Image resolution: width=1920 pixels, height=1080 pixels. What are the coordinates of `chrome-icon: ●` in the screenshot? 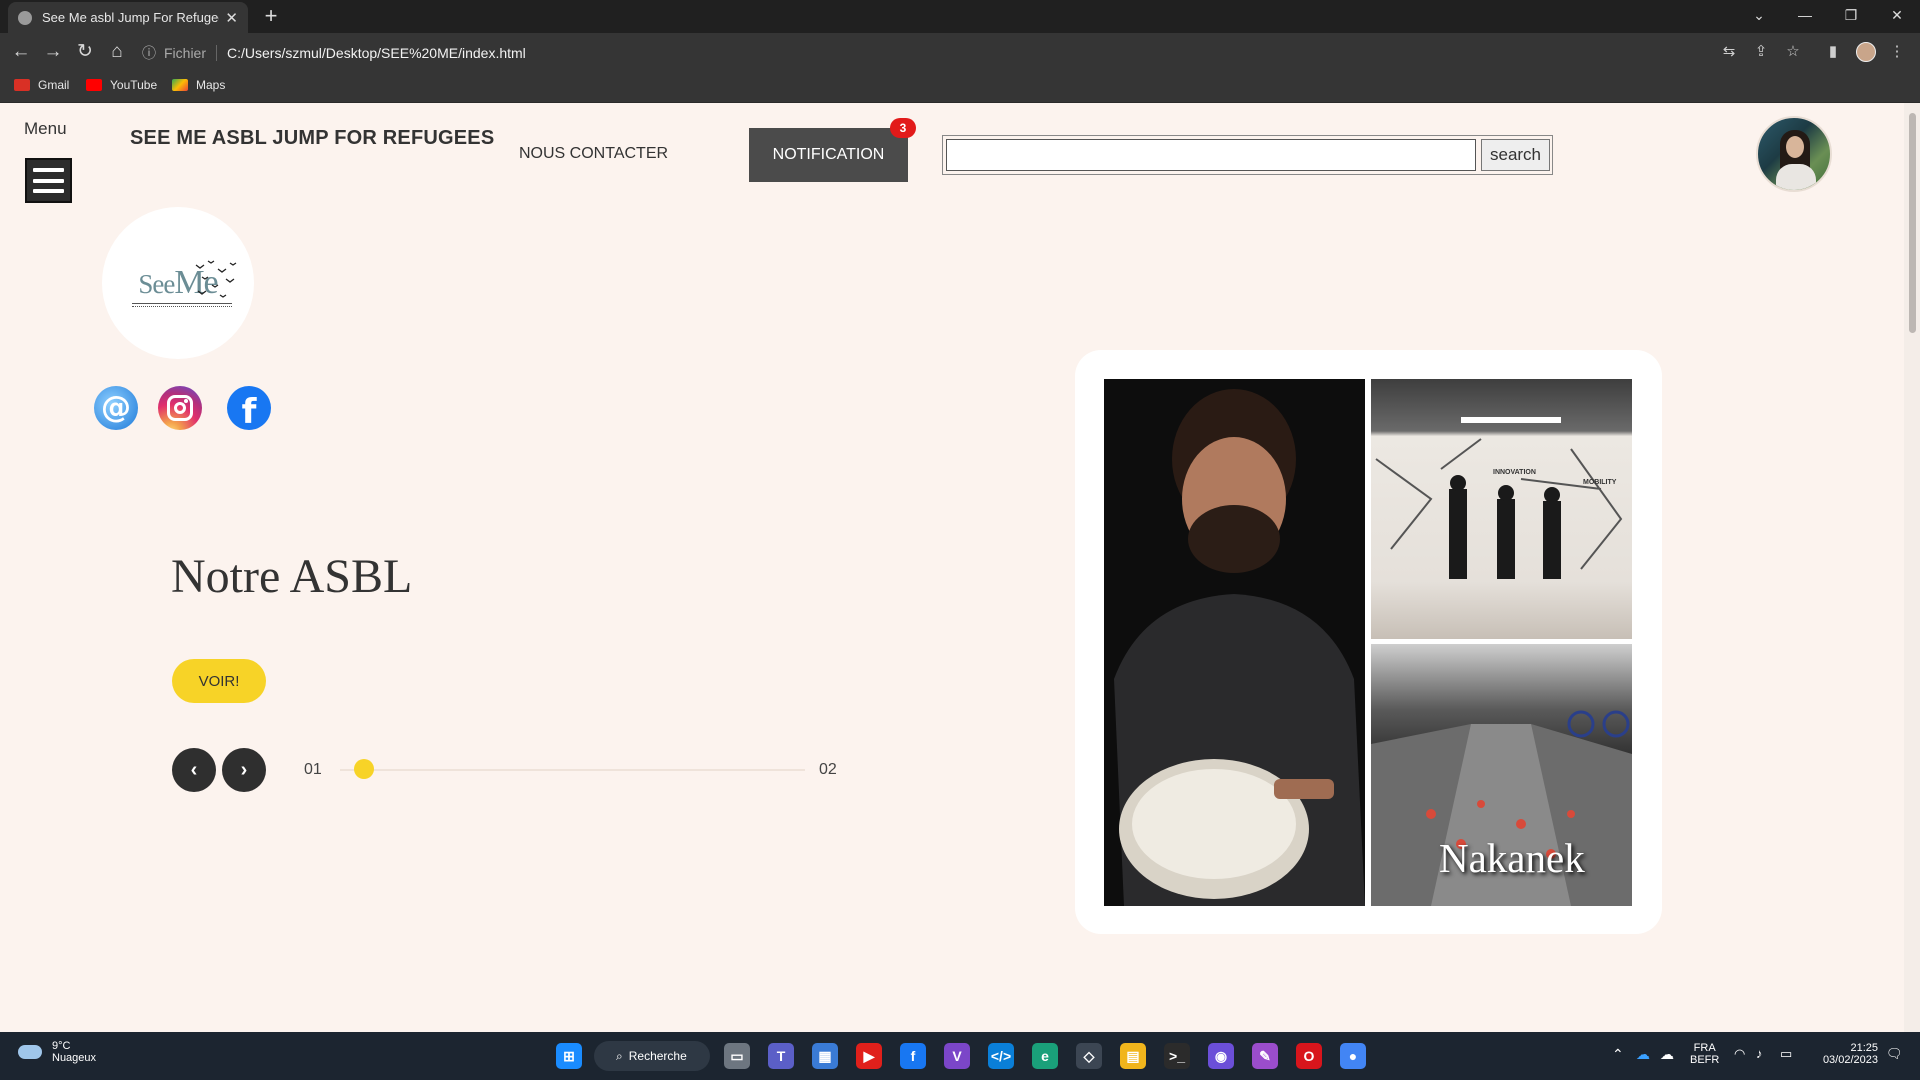 It's located at (1353, 1056).